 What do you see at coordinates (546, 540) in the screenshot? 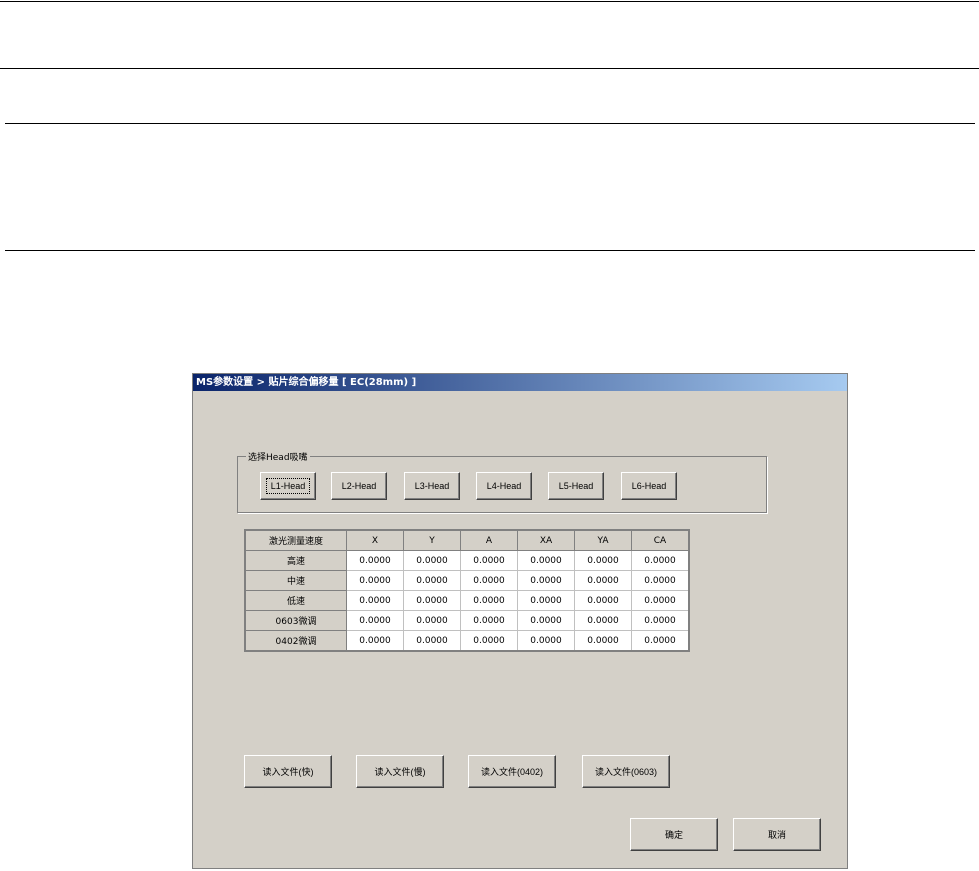
I see `column-header: XA` at bounding box center [546, 540].